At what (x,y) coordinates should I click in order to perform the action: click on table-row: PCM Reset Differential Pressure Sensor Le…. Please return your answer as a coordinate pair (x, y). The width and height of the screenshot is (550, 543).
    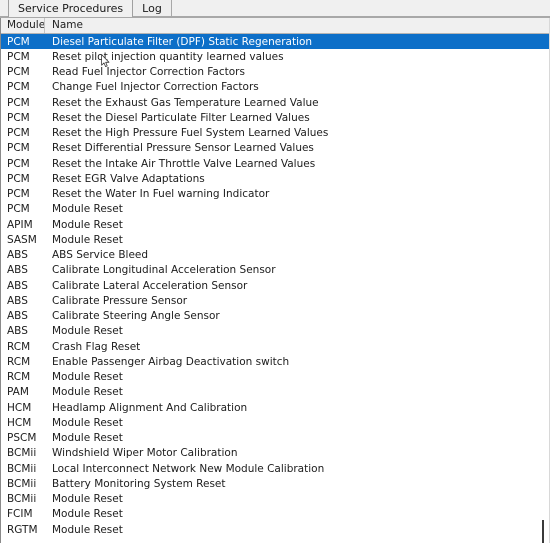
    Looking at the image, I should click on (275, 148).